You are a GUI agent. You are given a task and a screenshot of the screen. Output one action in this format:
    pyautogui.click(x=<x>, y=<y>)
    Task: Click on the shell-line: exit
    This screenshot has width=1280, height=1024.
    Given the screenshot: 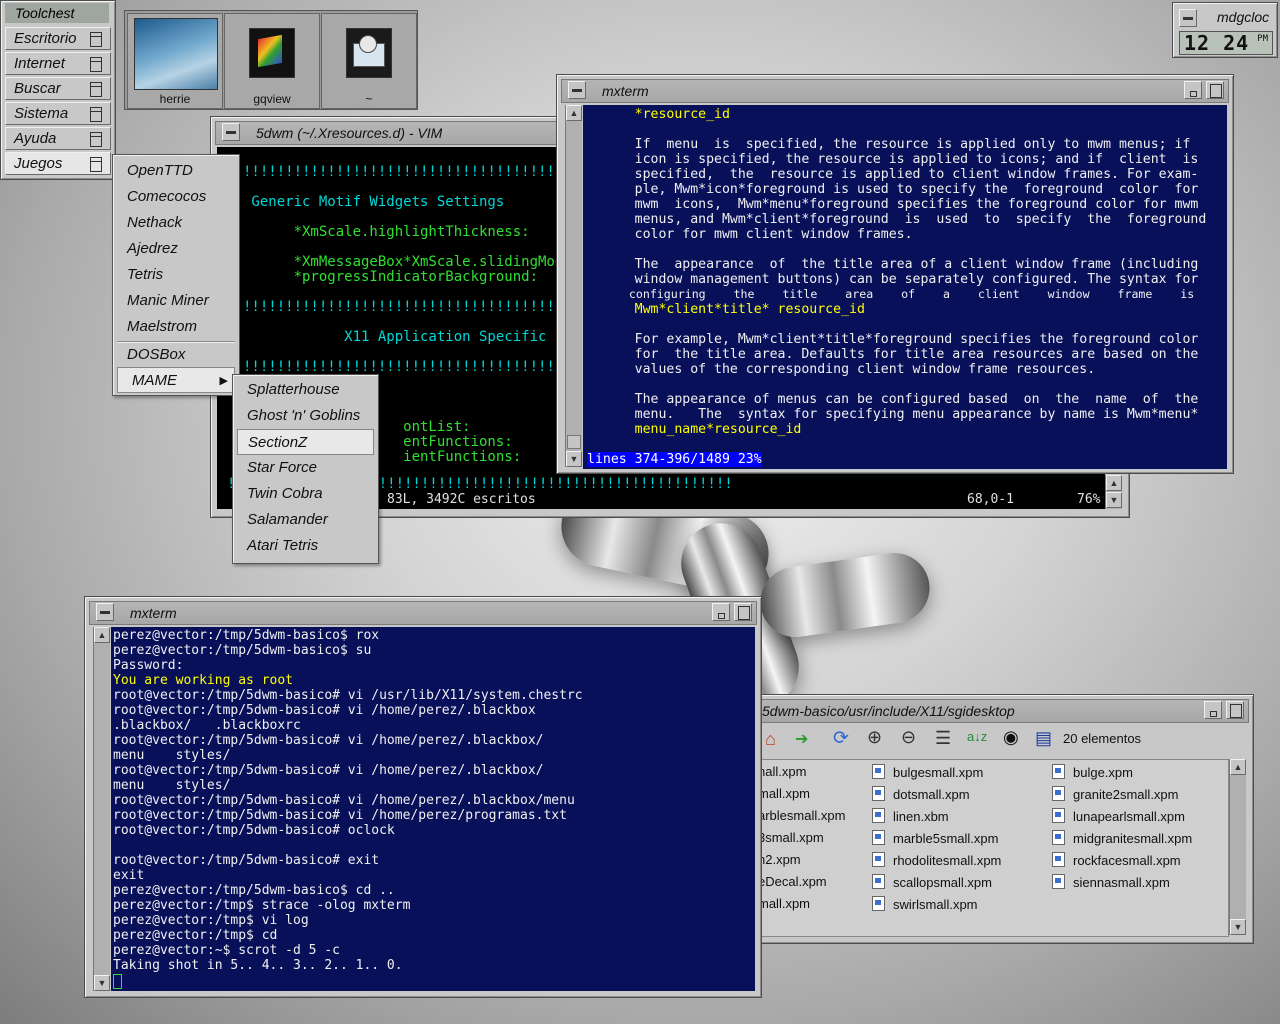 What is the action you would take?
    pyautogui.click(x=129, y=875)
    